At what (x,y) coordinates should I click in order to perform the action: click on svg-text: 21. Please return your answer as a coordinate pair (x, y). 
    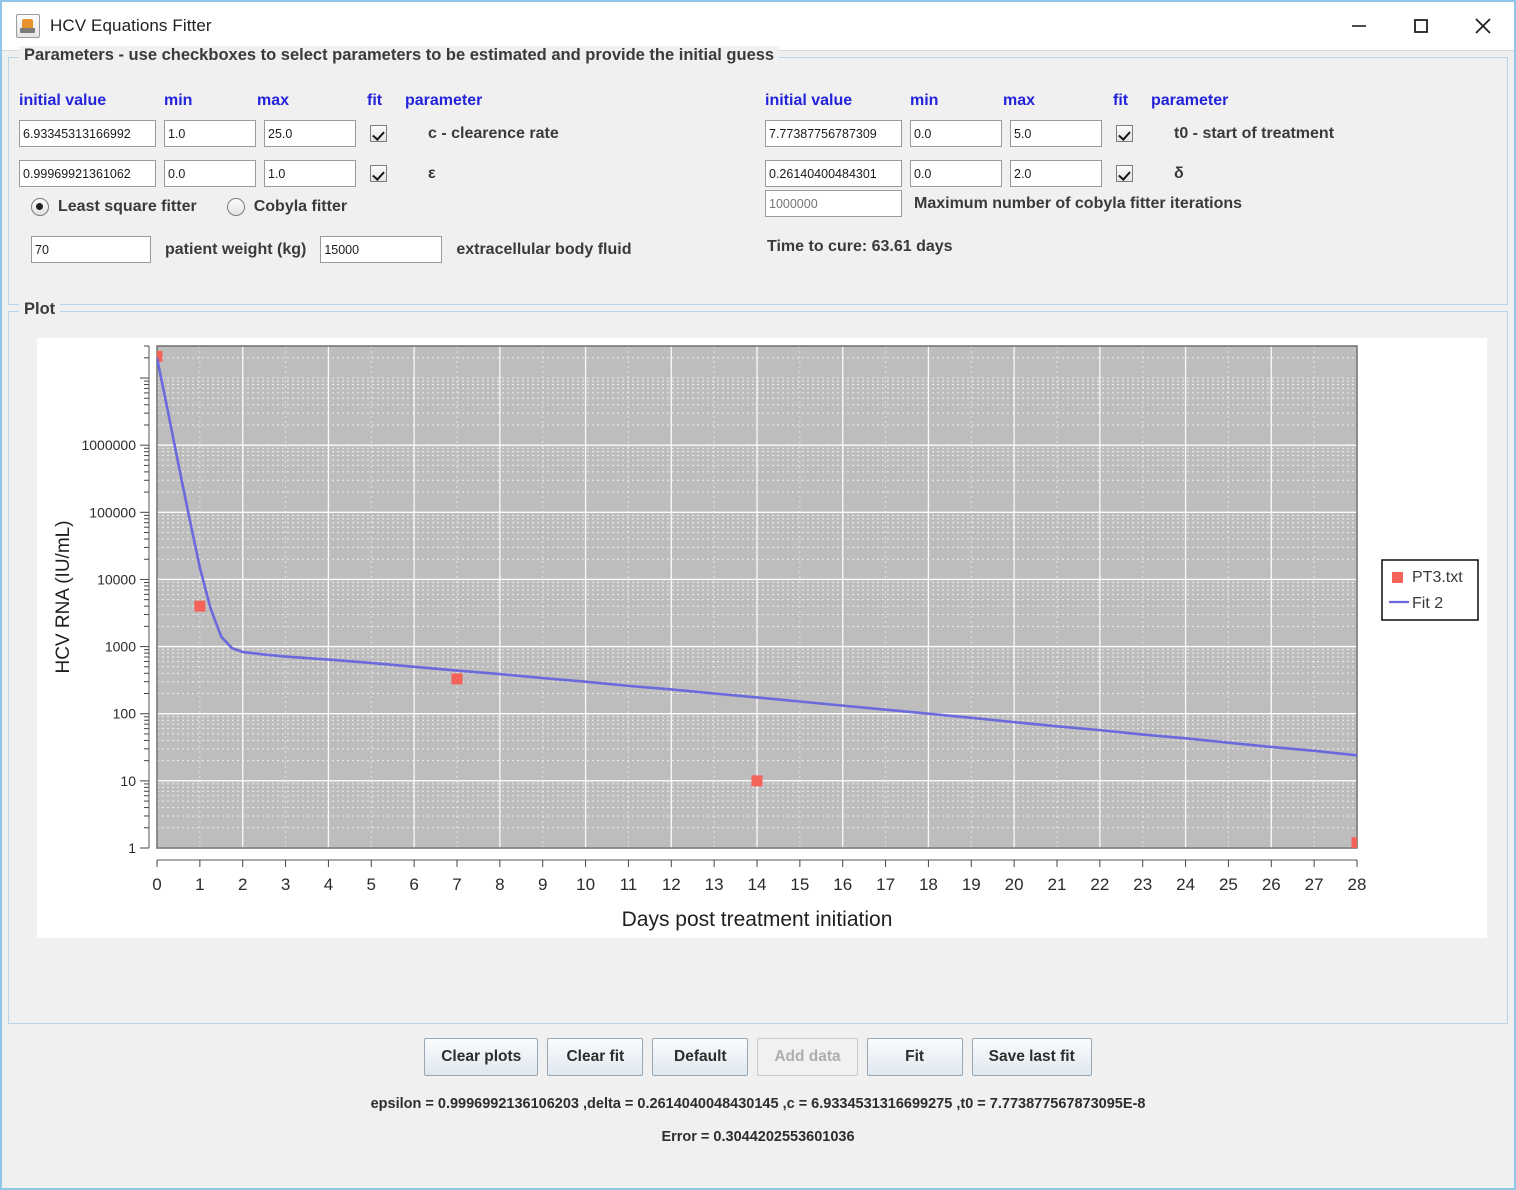
    Looking at the image, I should click on (1057, 884).